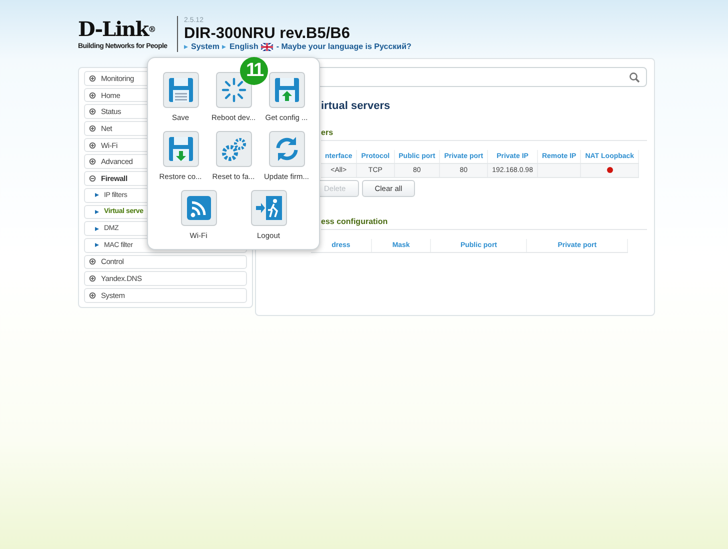 The height and width of the screenshot is (549, 728). What do you see at coordinates (205, 46) in the screenshot?
I see `breadcrumb-link: System` at bounding box center [205, 46].